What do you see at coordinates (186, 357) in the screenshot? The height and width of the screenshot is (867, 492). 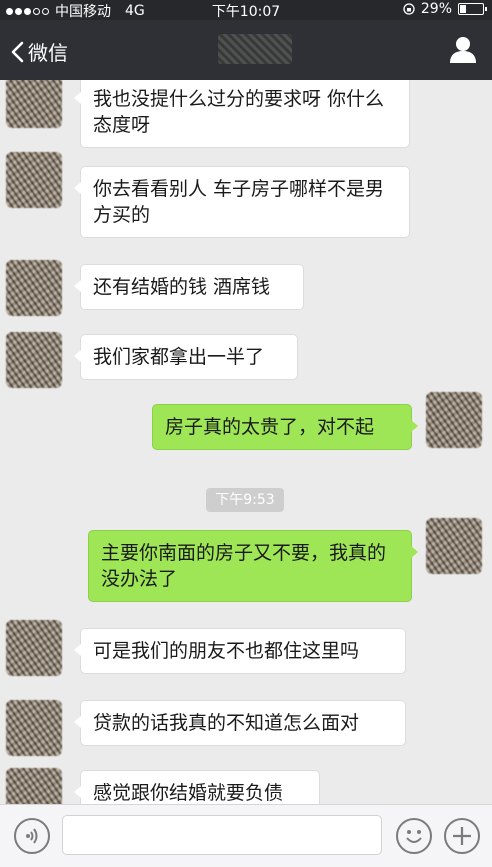 I see `message-bubble: 我们家都拿出一半了` at bounding box center [186, 357].